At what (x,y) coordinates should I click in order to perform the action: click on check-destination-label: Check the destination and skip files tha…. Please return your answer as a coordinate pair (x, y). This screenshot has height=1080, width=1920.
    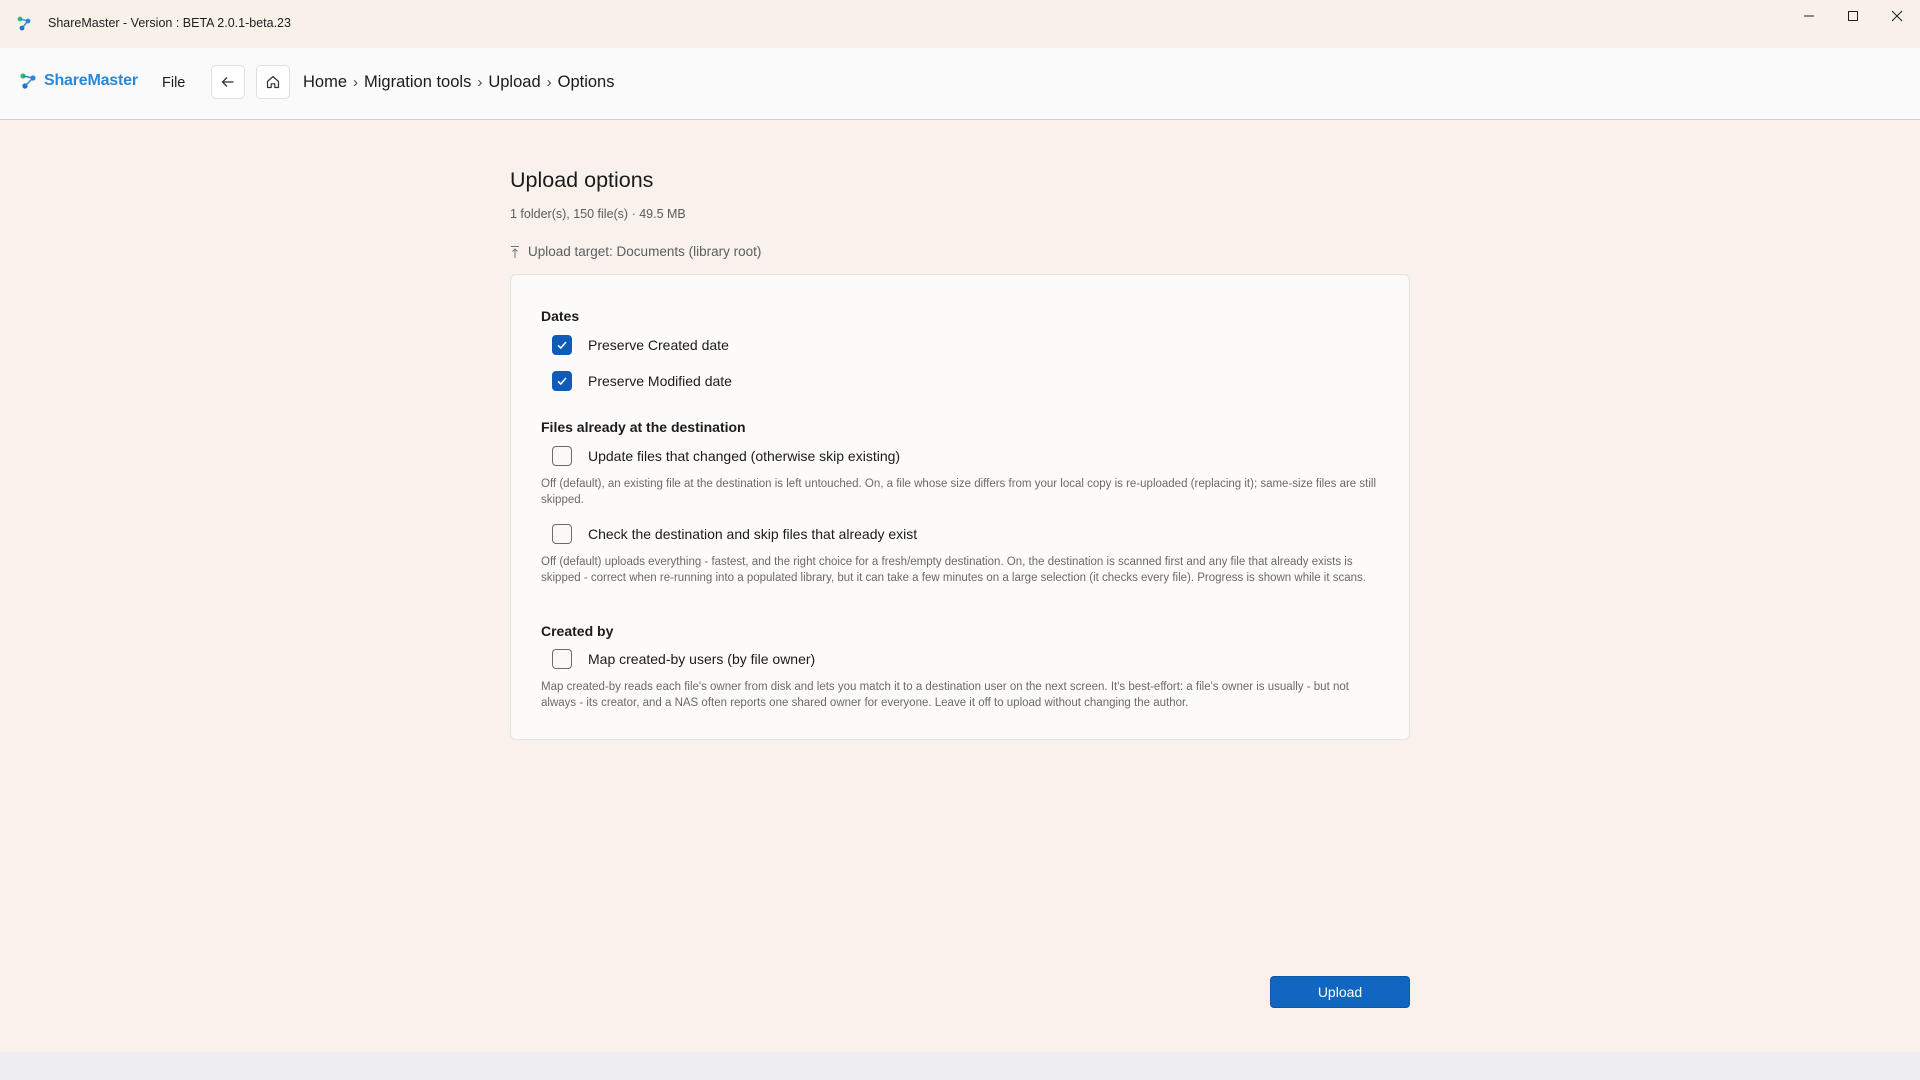
    Looking at the image, I should click on (753, 534).